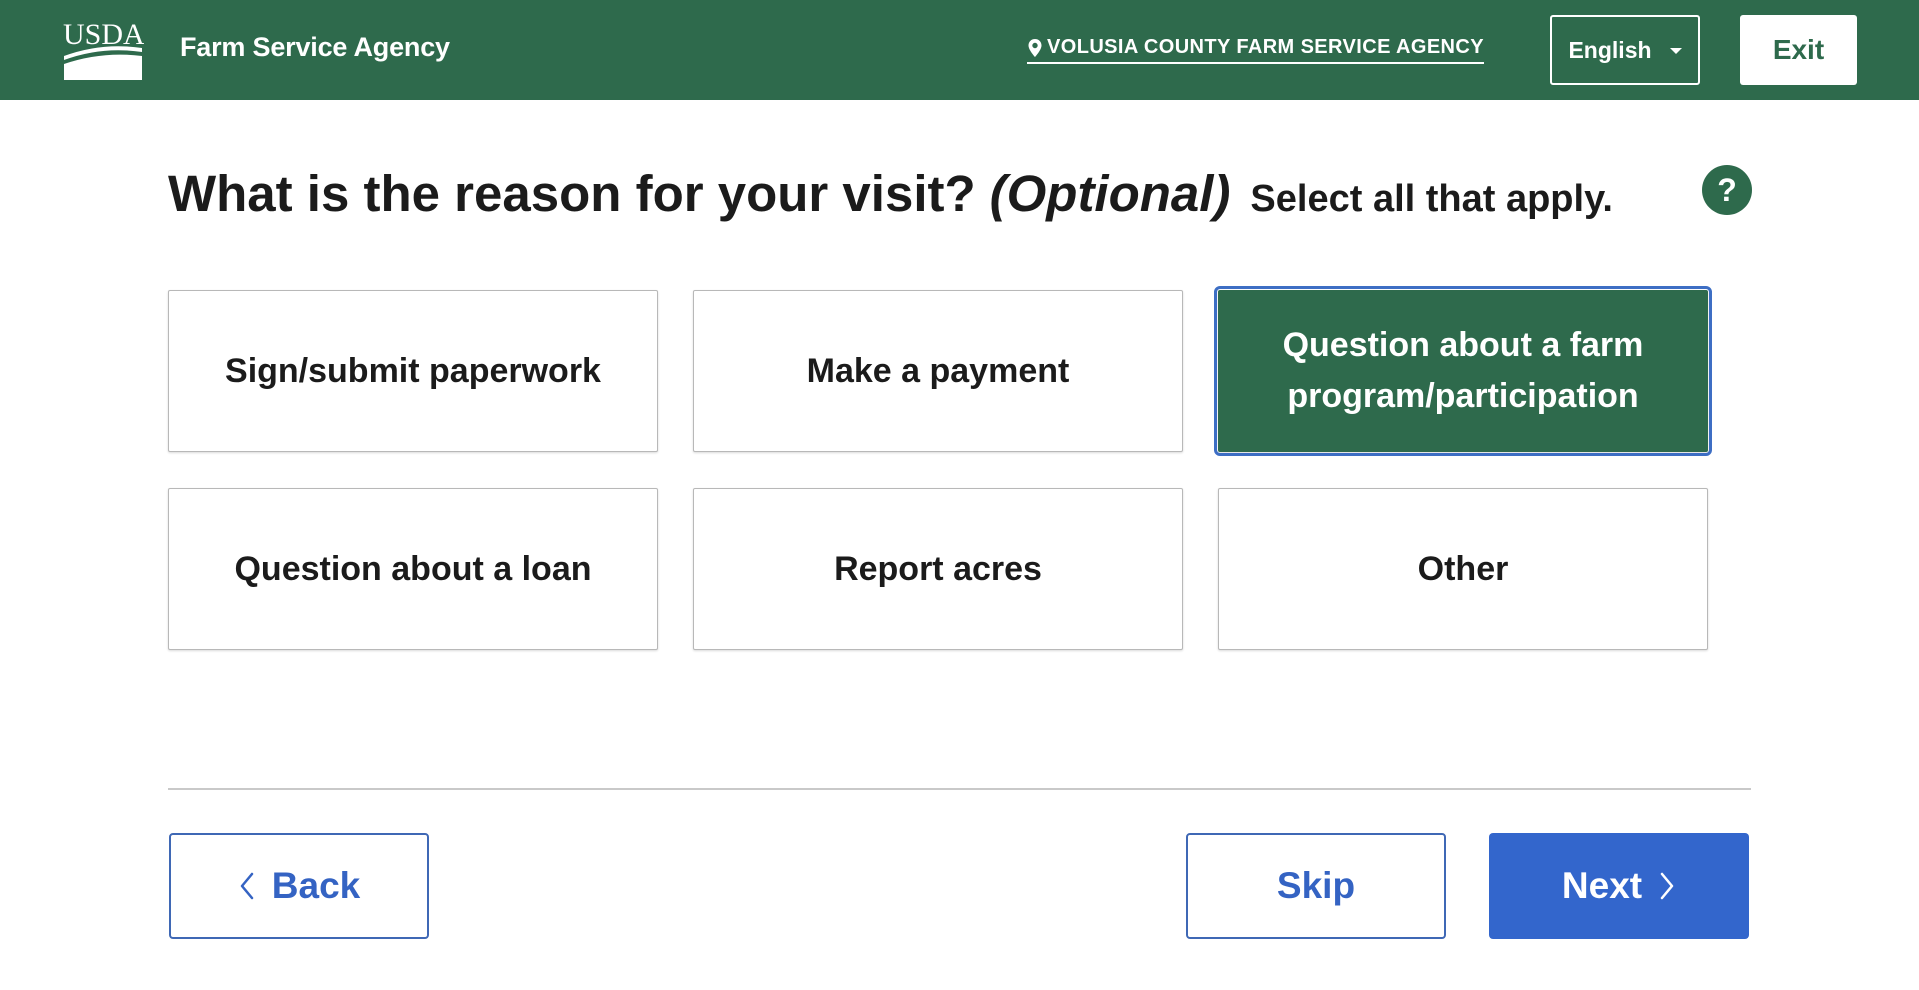  I want to click on language-select: English, so click(1625, 50).